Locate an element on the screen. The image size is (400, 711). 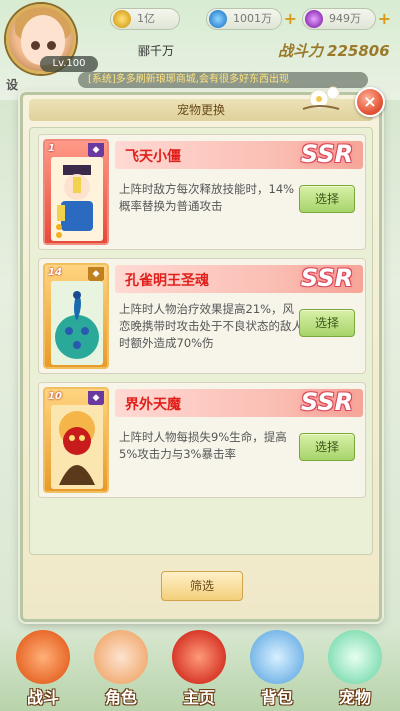
jiangshi-portrait-icon is located at coordinates (77, 199).